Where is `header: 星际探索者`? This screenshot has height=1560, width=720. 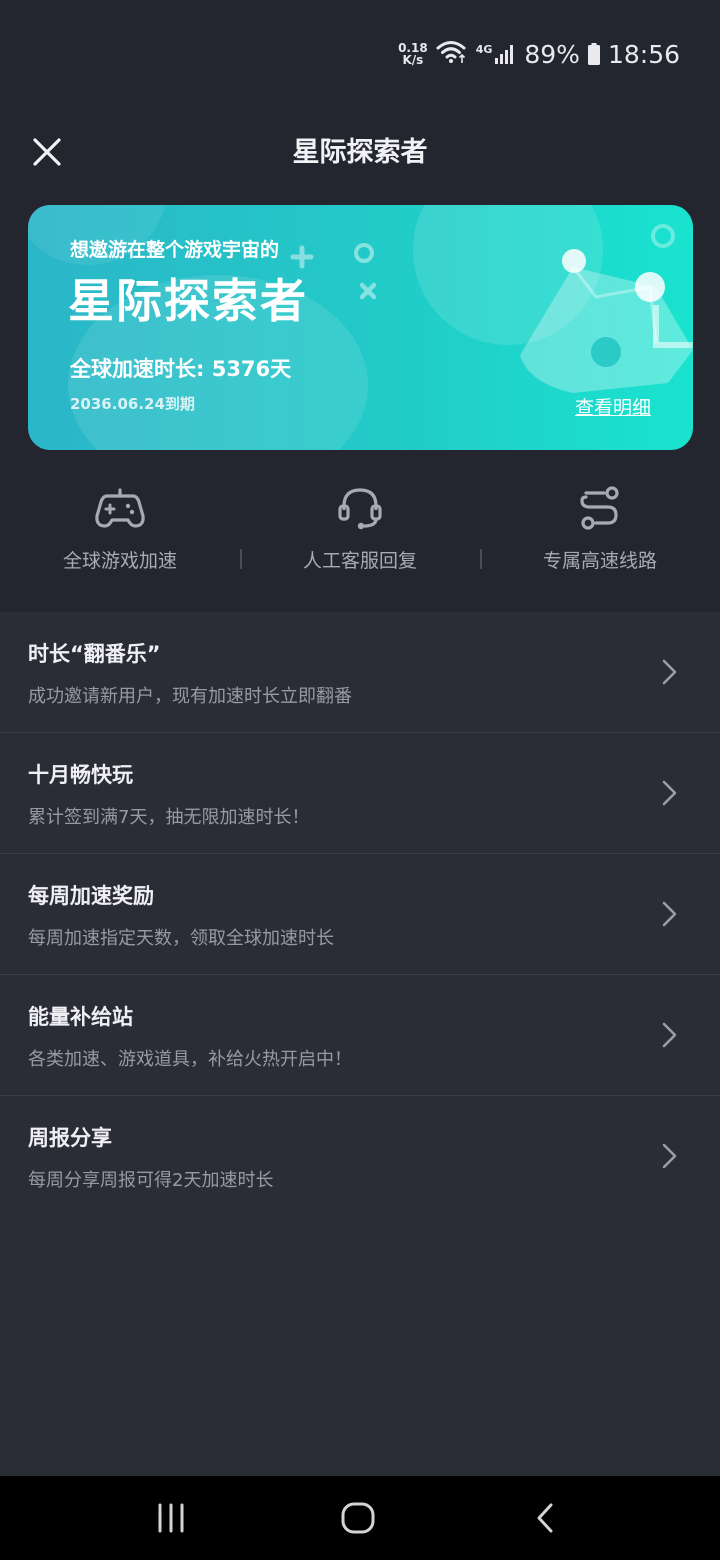 header: 星际探索者 is located at coordinates (360, 152).